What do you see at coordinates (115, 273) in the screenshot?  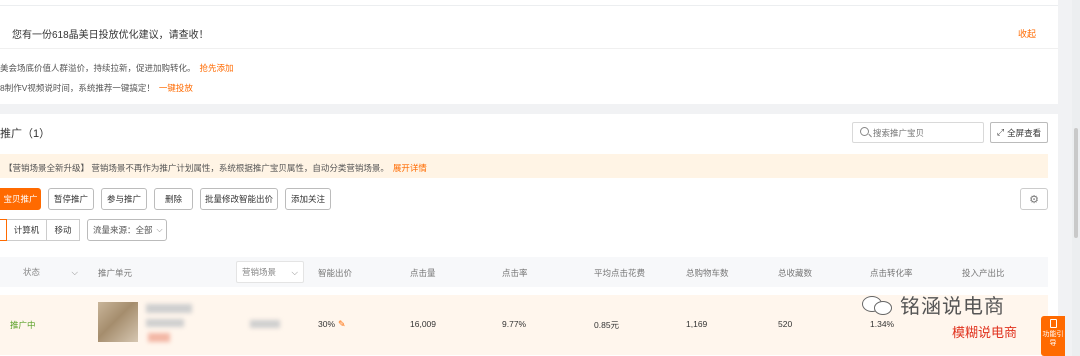 I see `unit-header: 推广单元` at bounding box center [115, 273].